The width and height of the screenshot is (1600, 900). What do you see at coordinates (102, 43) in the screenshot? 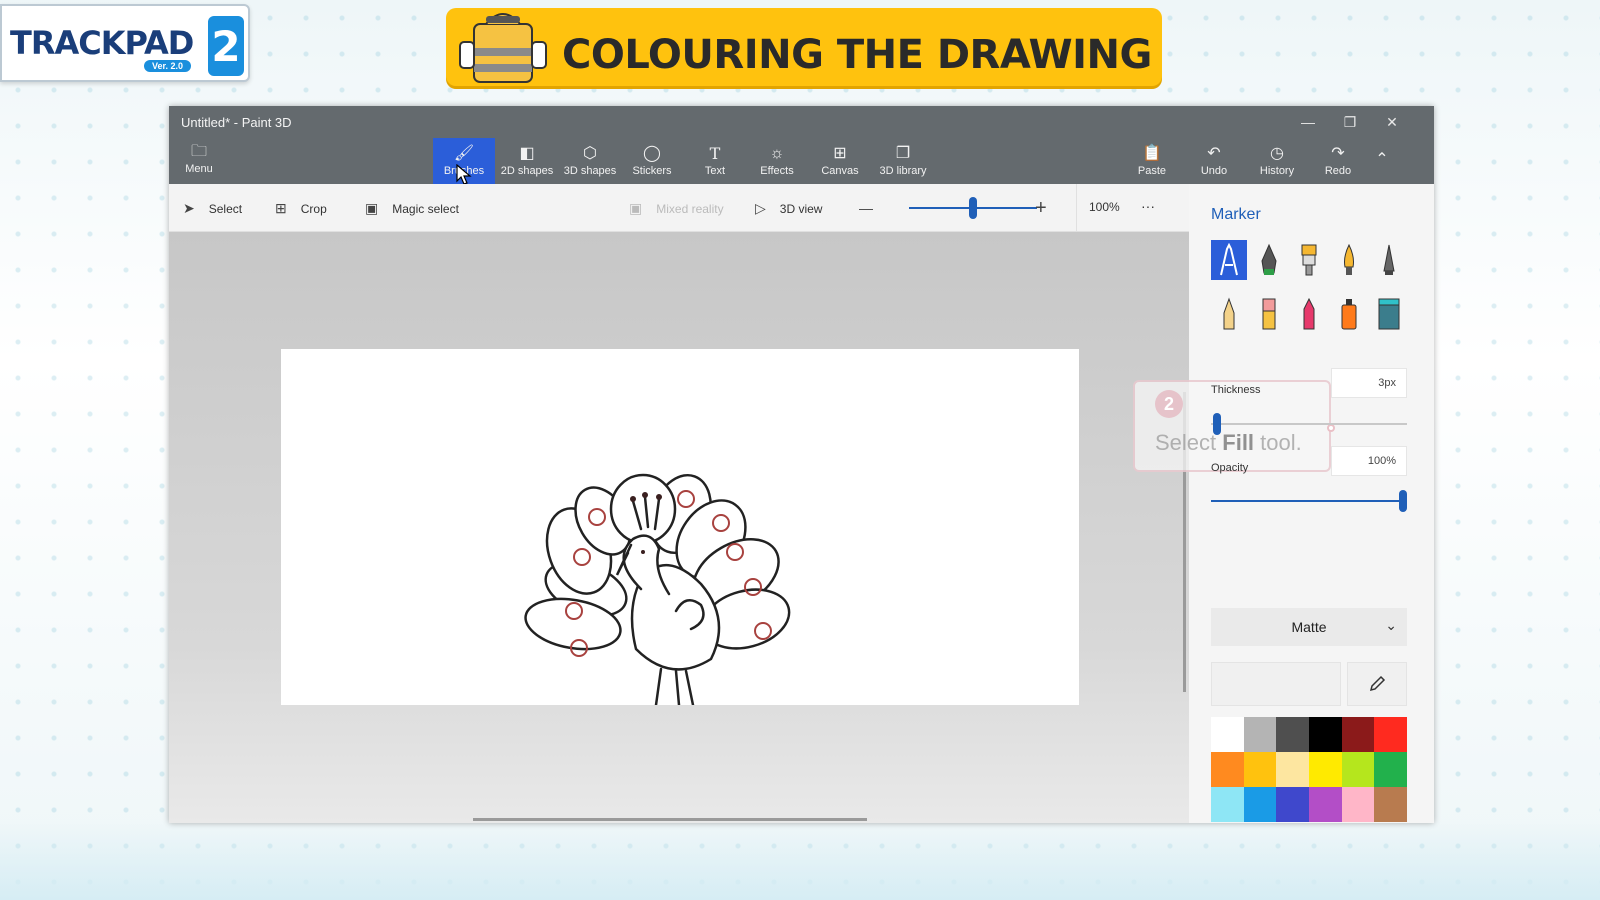
I see `logo-word: TRACKPAD` at bounding box center [102, 43].